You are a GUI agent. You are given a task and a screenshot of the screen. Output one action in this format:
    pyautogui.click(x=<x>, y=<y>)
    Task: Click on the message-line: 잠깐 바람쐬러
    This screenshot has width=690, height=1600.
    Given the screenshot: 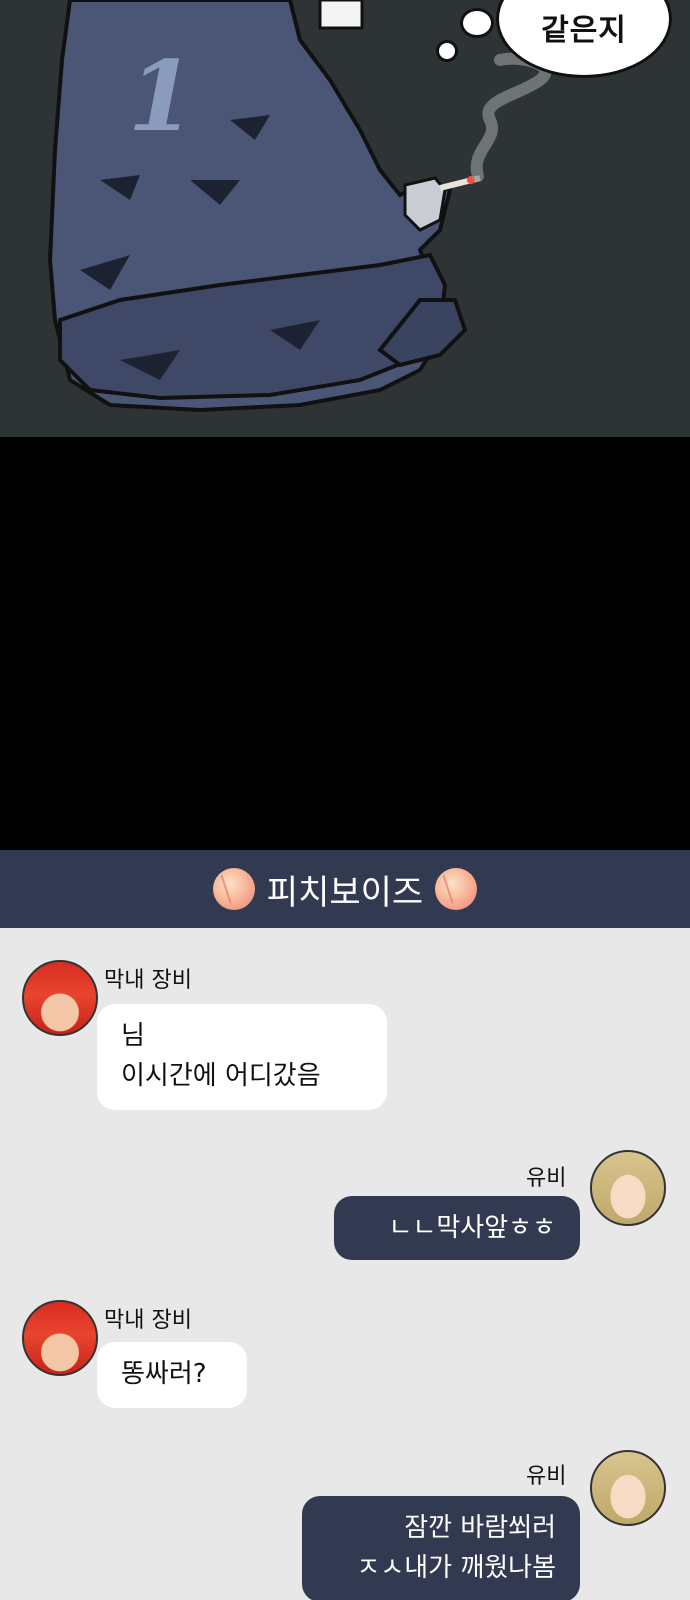 What is the action you would take?
    pyautogui.click(x=480, y=1528)
    